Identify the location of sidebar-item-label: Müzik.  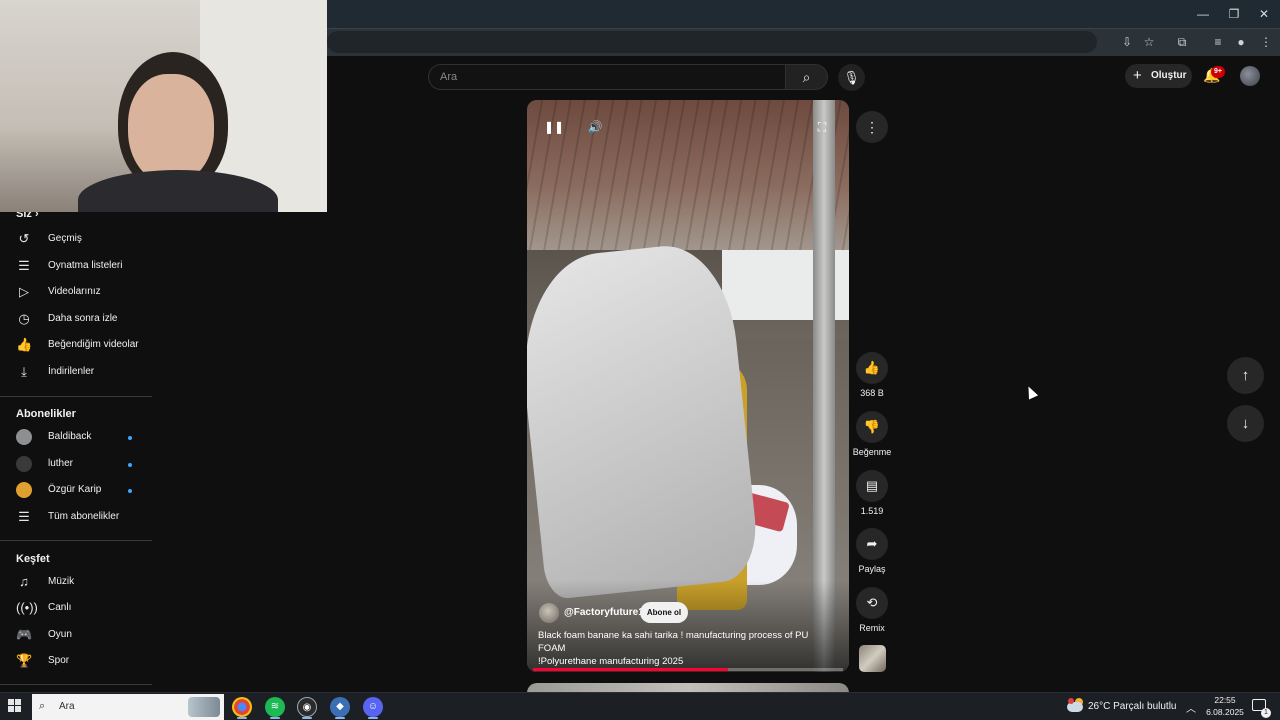
(61, 581).